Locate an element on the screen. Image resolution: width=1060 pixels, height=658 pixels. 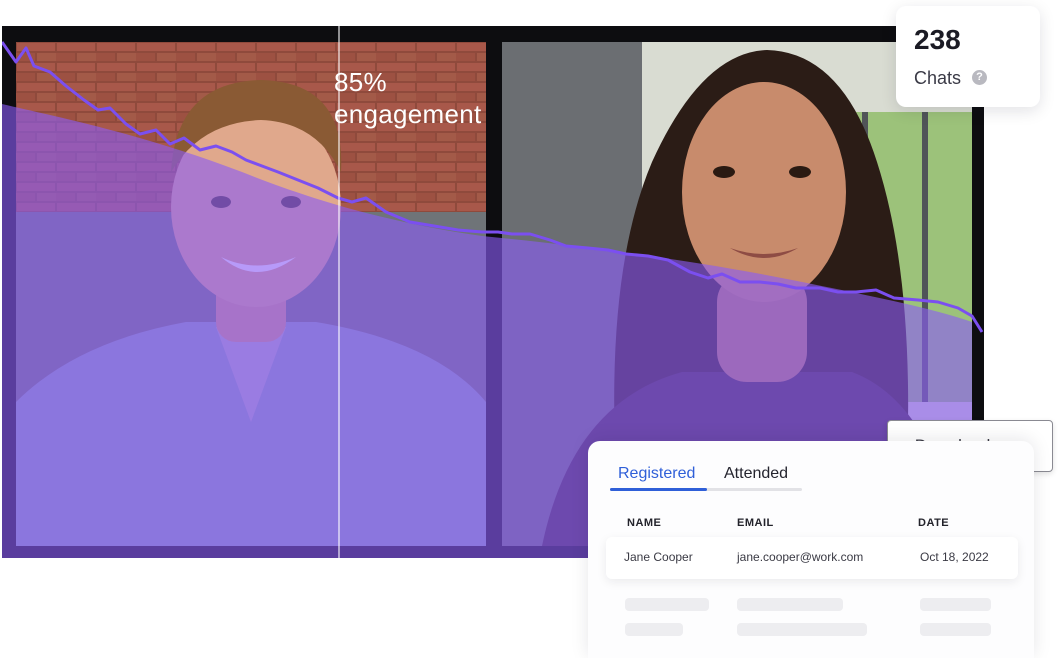
engagement-percent: 85% is located at coordinates (360, 82).